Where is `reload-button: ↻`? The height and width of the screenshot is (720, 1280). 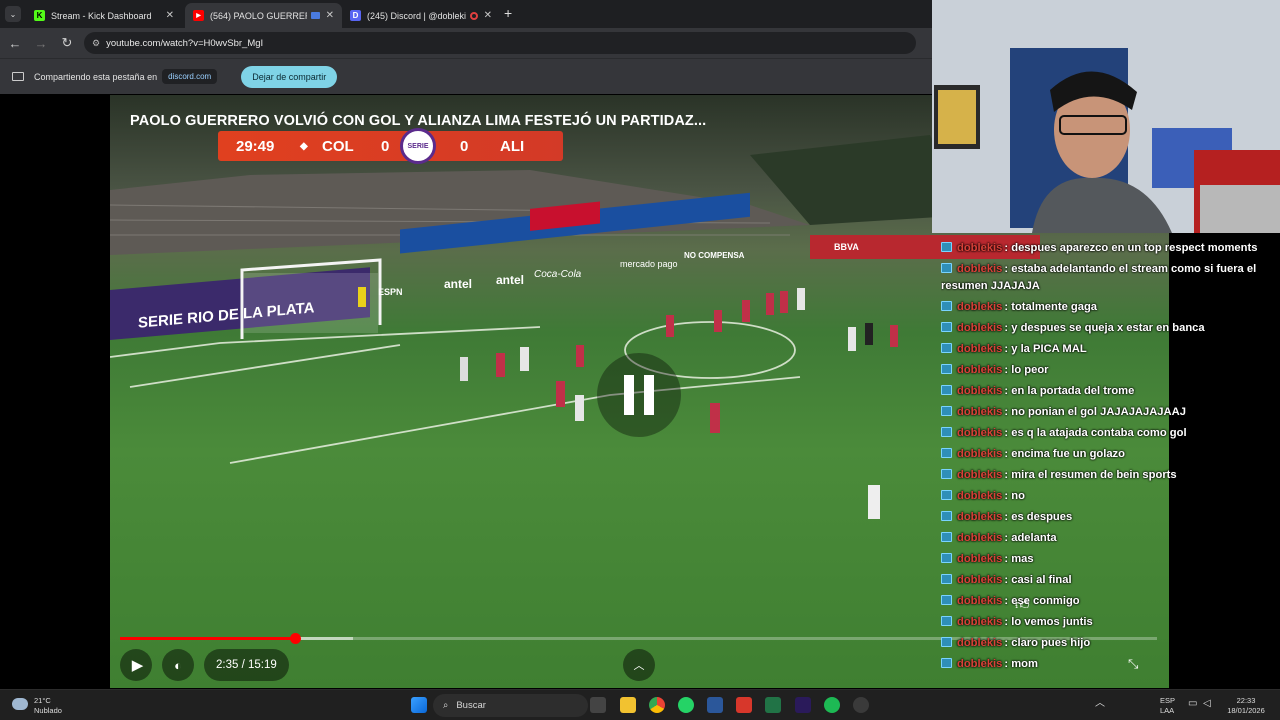 reload-button: ↻ is located at coordinates (67, 43).